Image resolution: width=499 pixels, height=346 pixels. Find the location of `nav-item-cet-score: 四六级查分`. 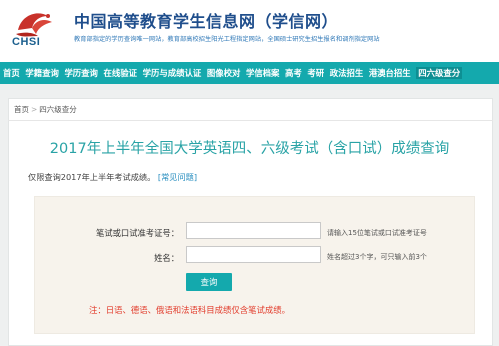

nav-item-cet-score: 四六级查分 is located at coordinates (439, 73).